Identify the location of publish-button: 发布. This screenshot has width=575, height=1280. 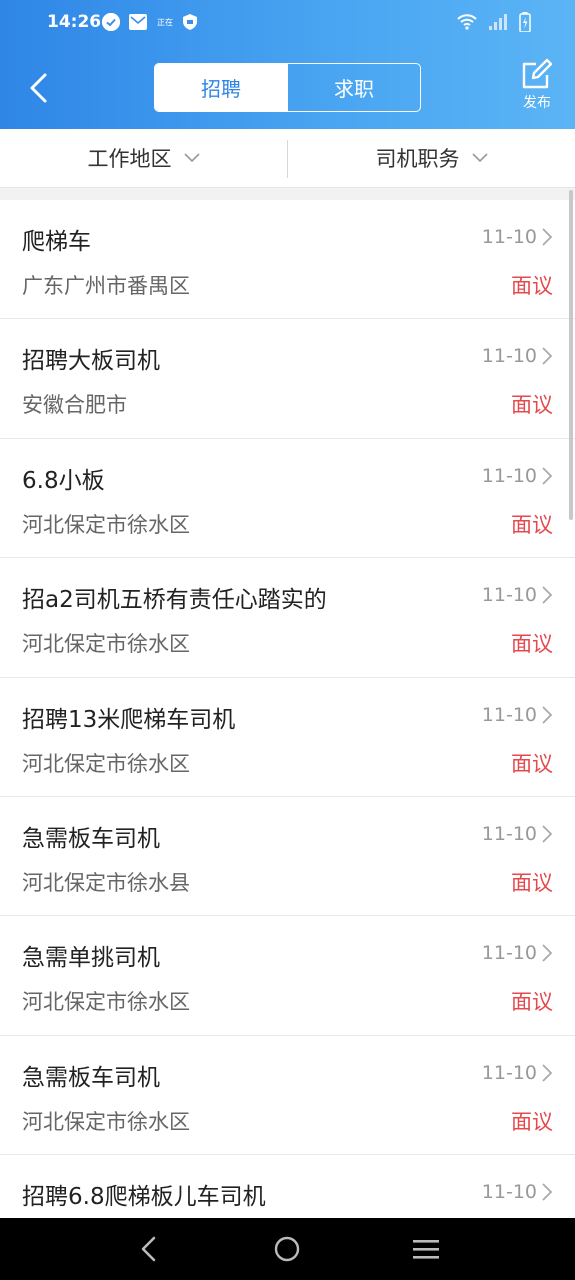
(537, 85).